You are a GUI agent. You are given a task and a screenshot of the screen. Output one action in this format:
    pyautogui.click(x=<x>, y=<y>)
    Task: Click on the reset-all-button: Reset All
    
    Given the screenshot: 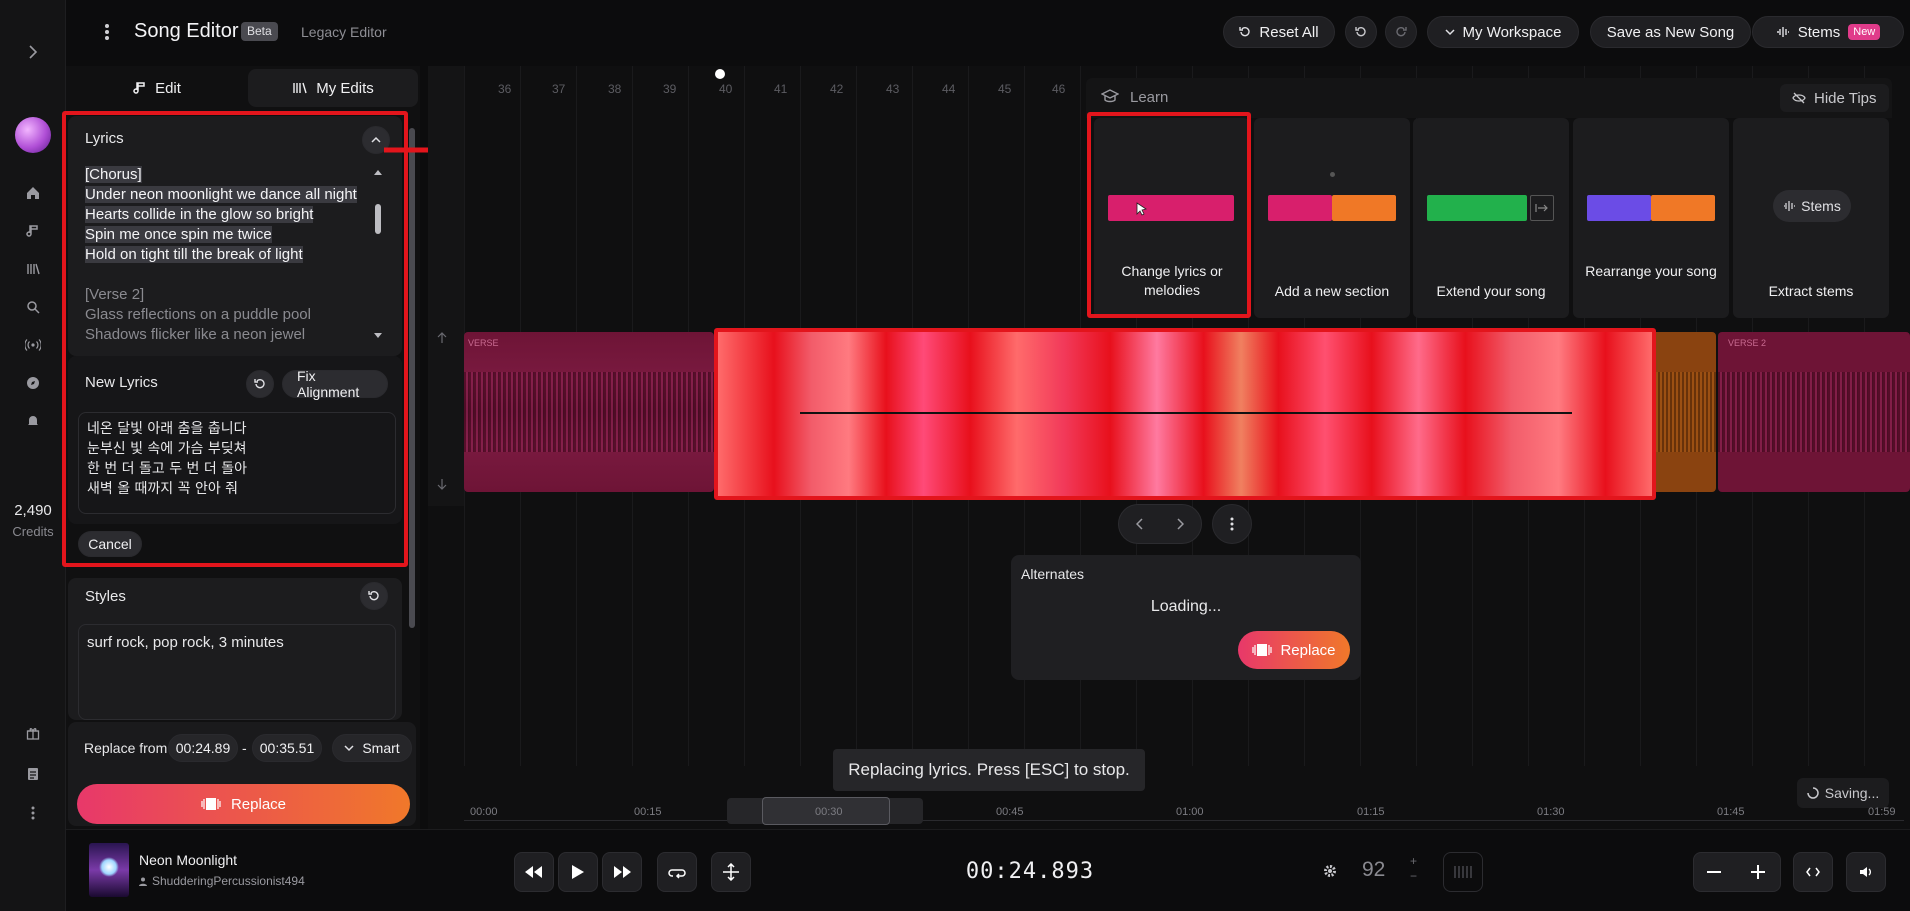 What is the action you would take?
    pyautogui.click(x=1279, y=32)
    